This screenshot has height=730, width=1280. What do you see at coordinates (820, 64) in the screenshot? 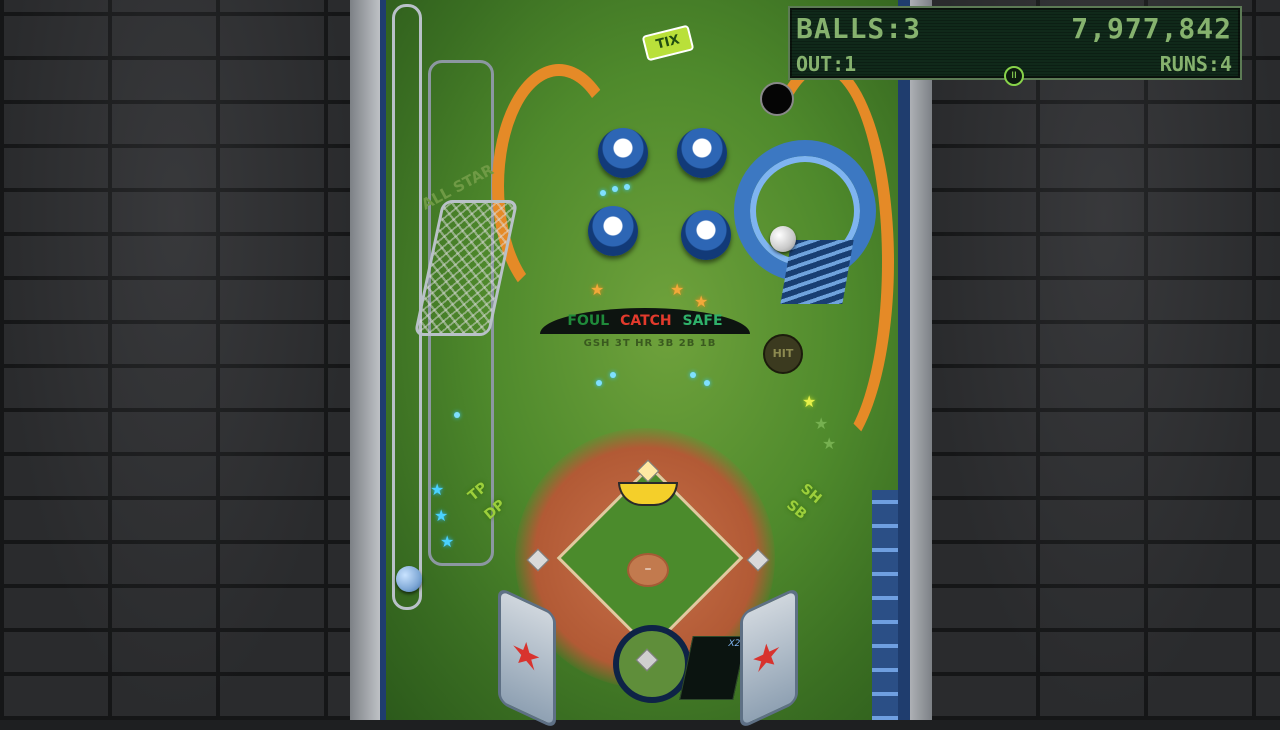
I see `out-label: OUT:` at bounding box center [820, 64].